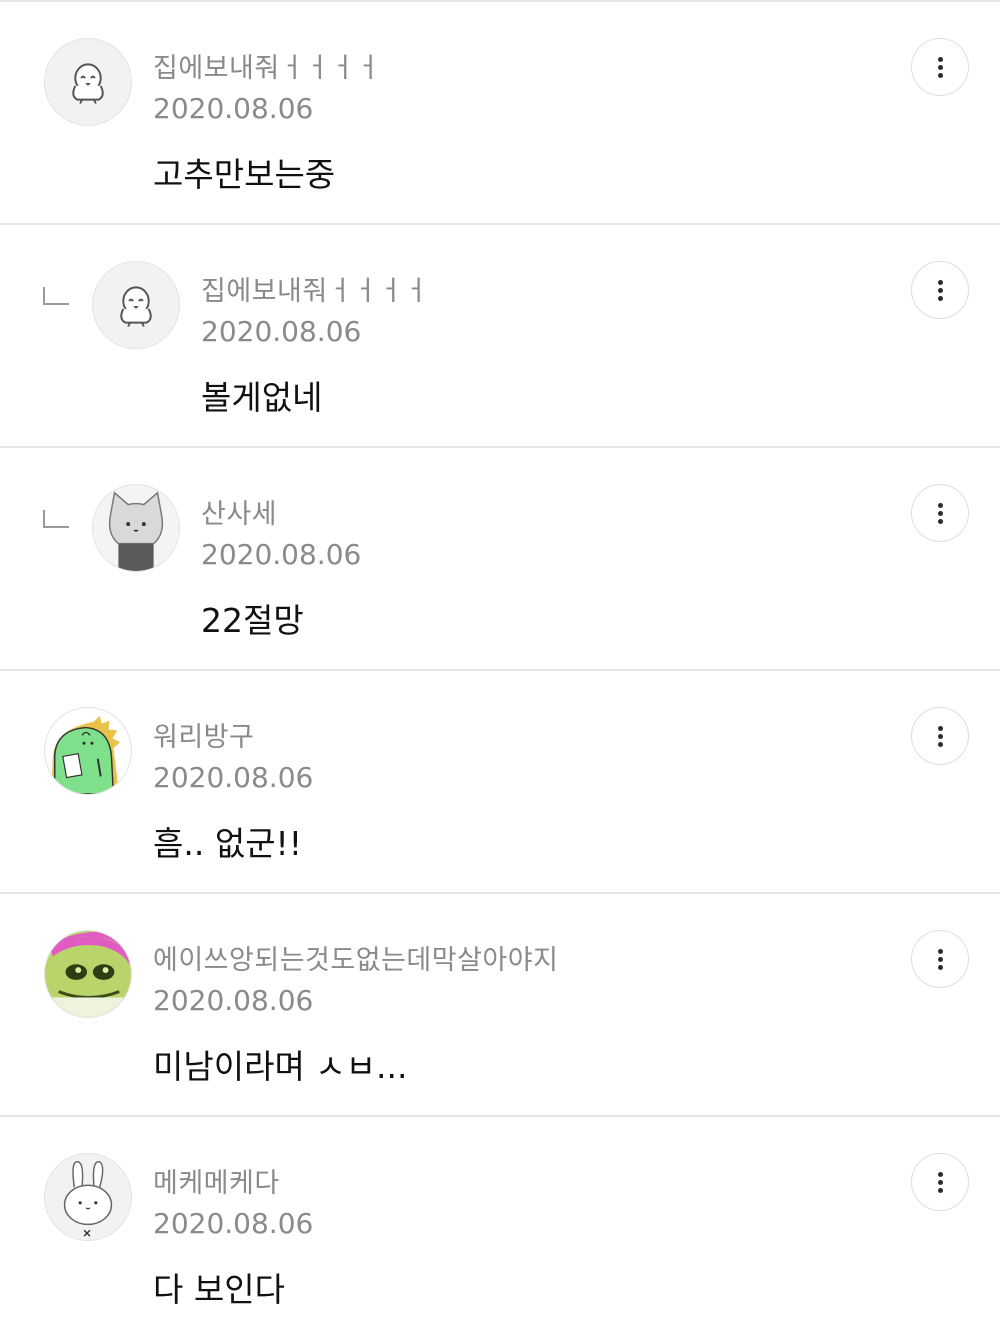 The width and height of the screenshot is (1000, 1340). What do you see at coordinates (262, 397) in the screenshot?
I see `comment-text: 볼게없네` at bounding box center [262, 397].